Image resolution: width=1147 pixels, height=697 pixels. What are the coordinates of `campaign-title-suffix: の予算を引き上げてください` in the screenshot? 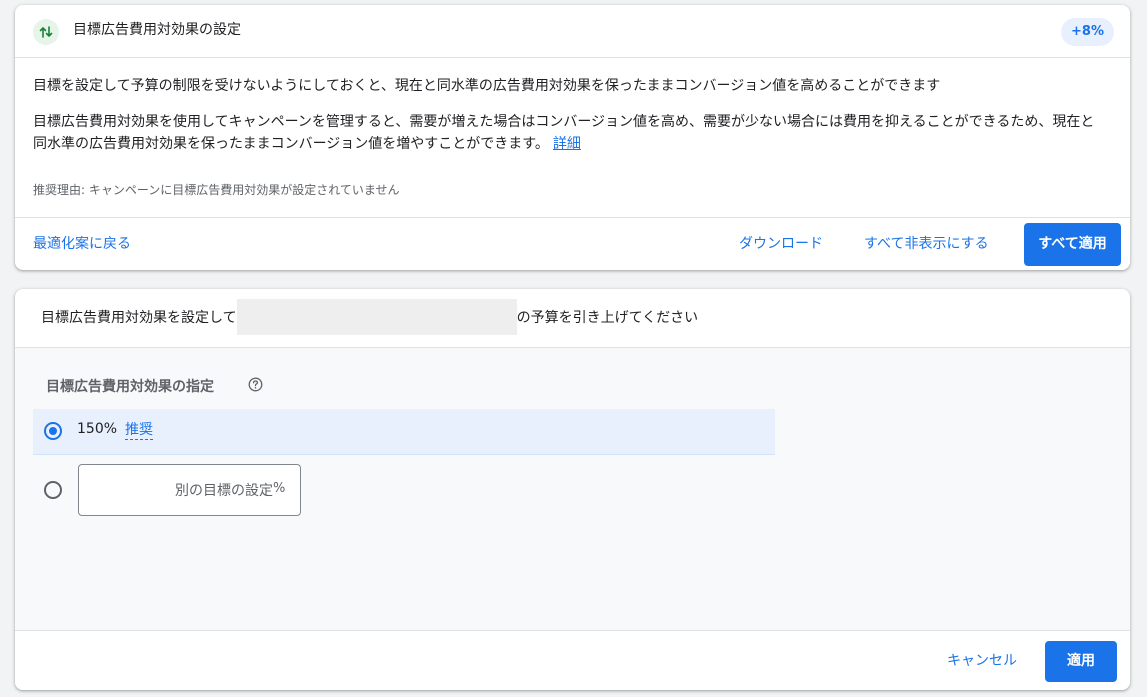 It's located at (607, 318).